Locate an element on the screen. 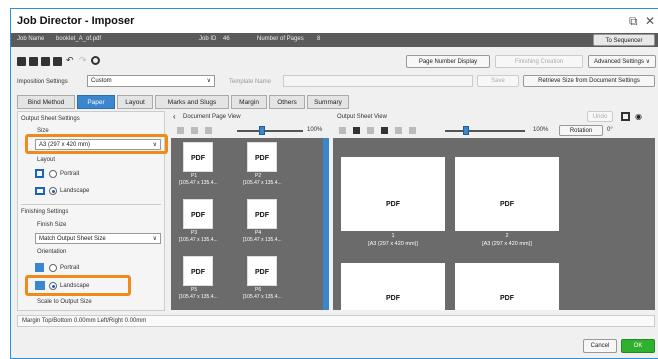 This screenshot has height=359, width=658. document-page-view-title: Document Page View is located at coordinates (212, 117).